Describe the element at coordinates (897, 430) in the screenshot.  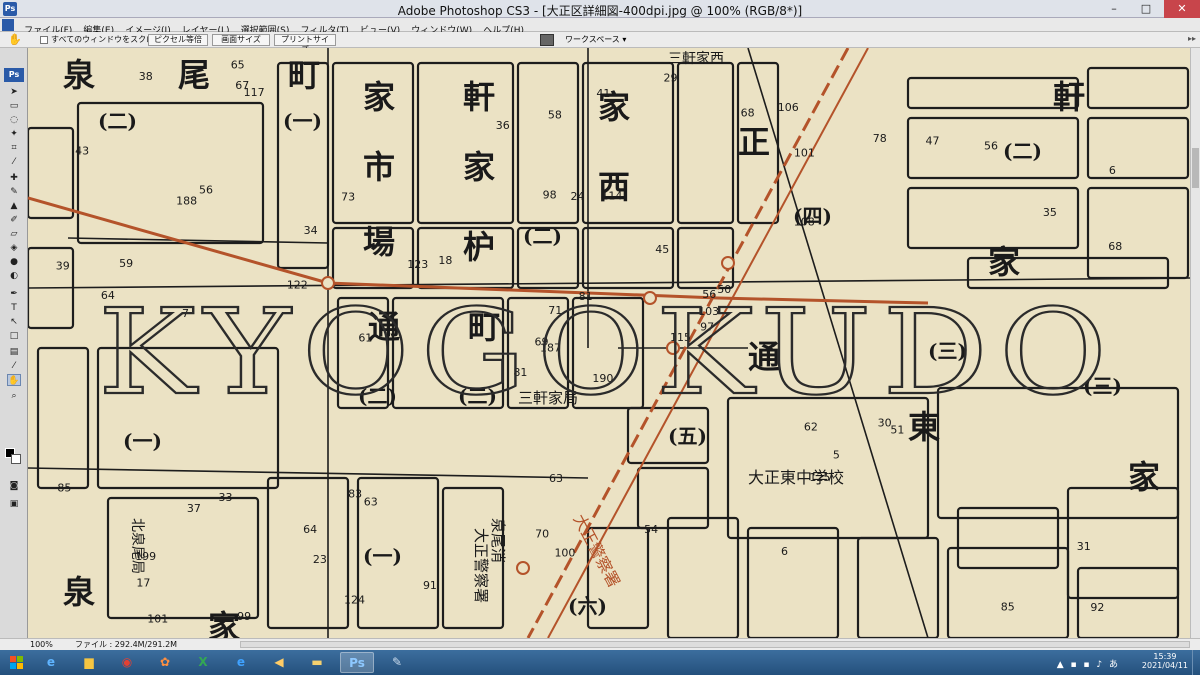
I see `map-lot-number: 51` at that location.